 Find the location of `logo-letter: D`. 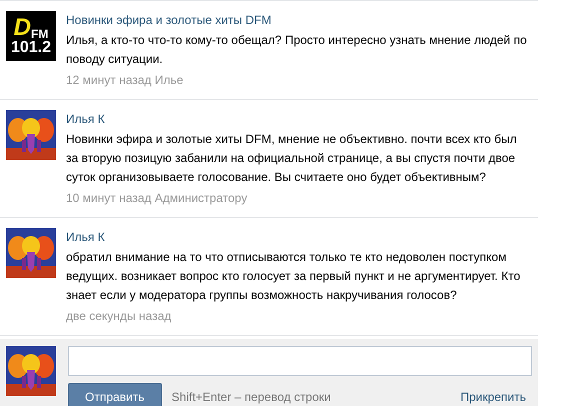

logo-letter: D is located at coordinates (22, 28).